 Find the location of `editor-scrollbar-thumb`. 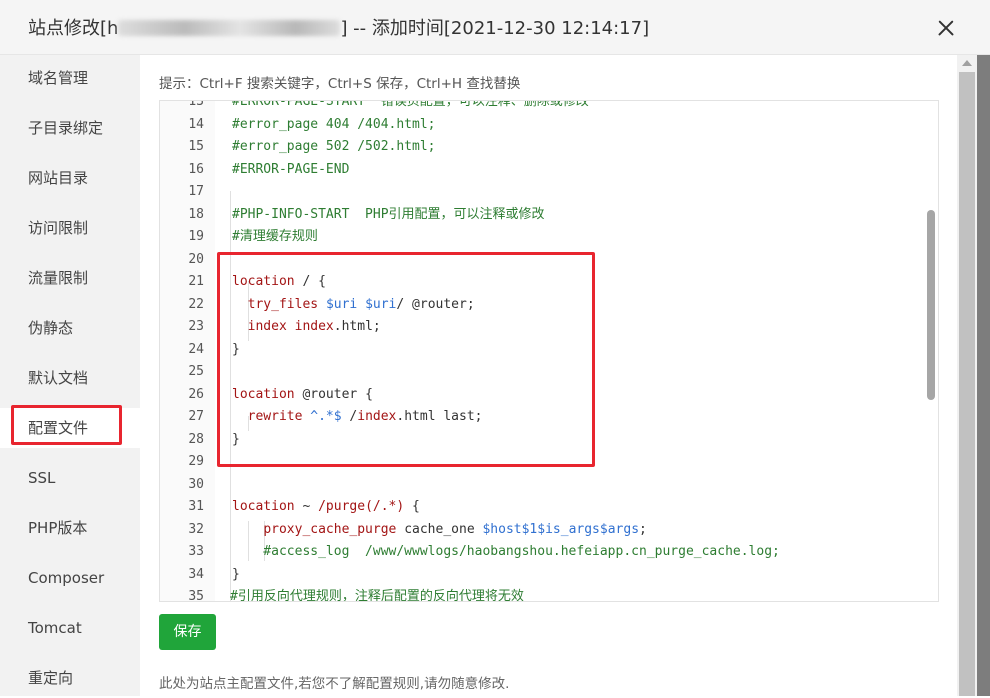

editor-scrollbar-thumb is located at coordinates (931, 305).